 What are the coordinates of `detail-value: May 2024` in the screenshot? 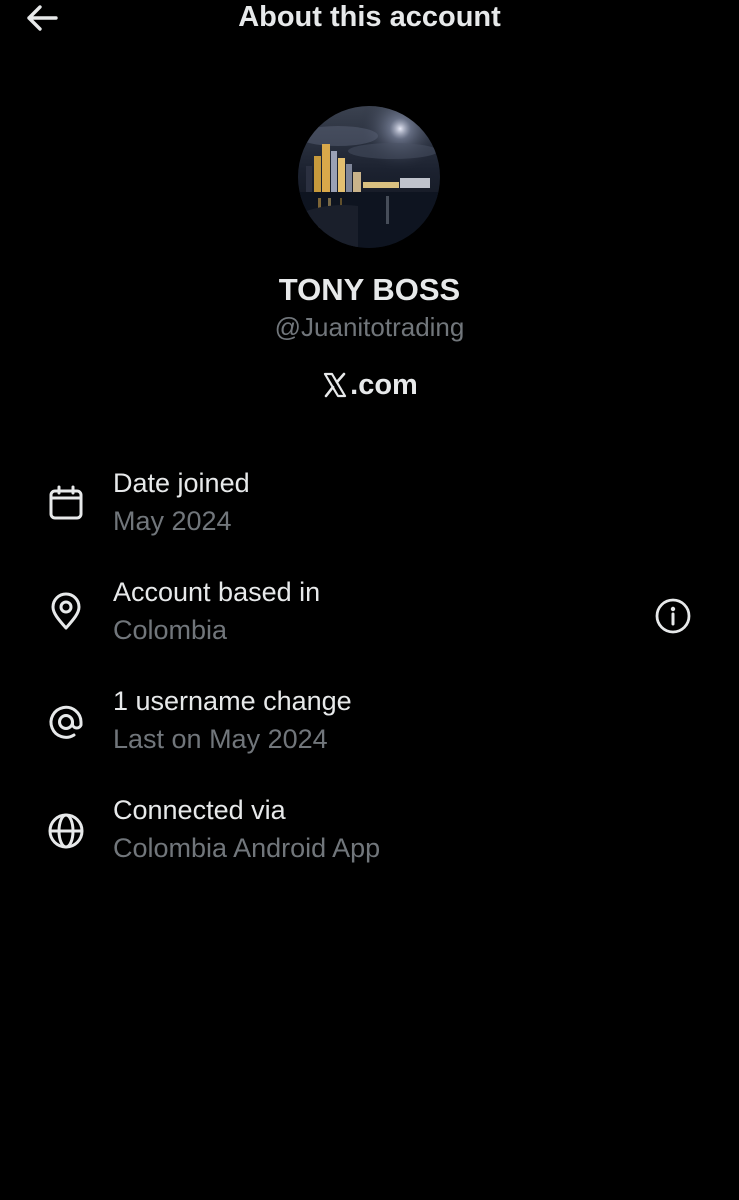 It's located at (172, 521).